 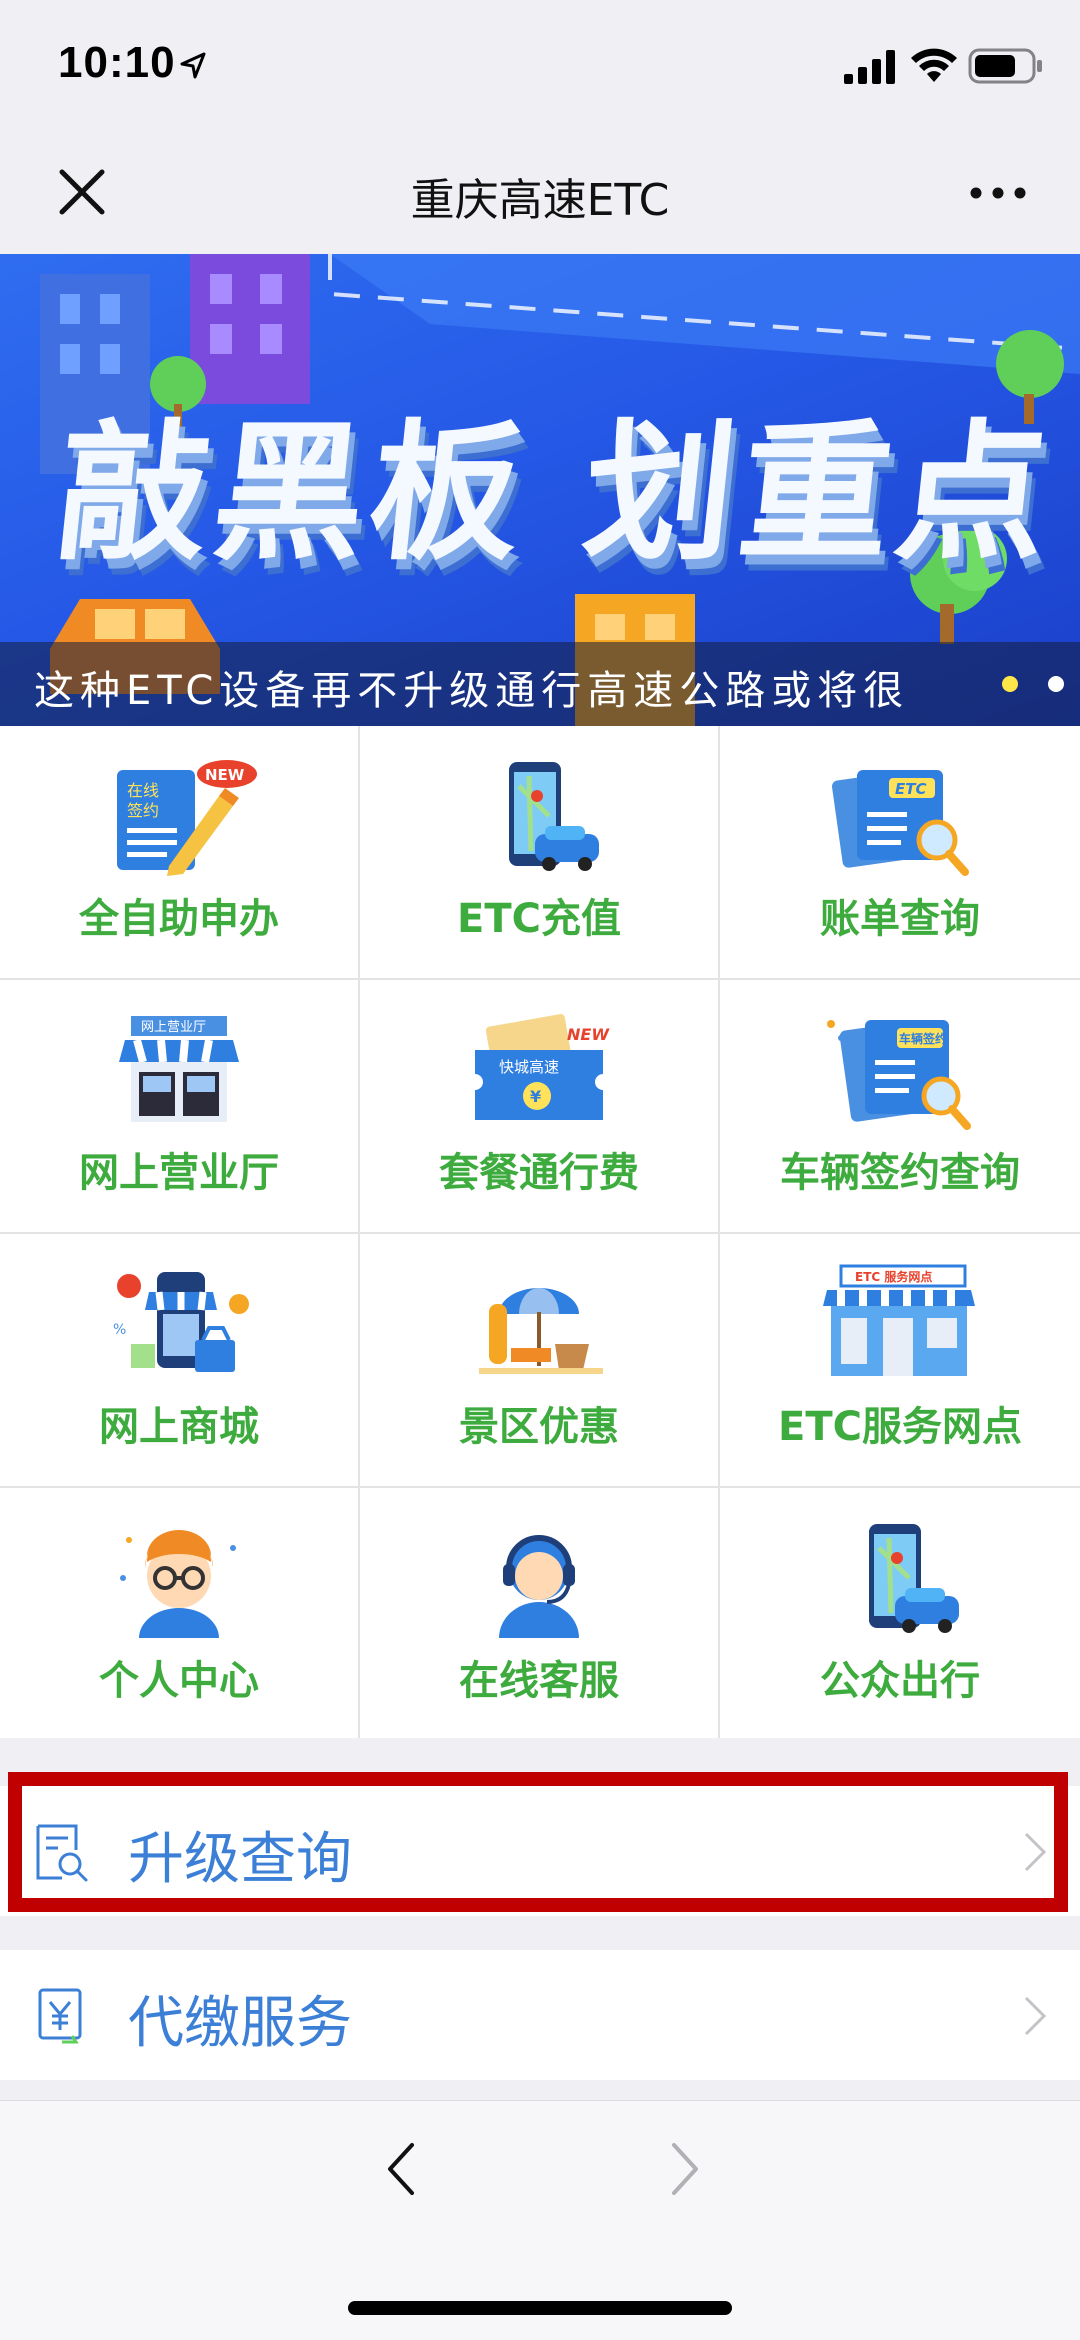 I want to click on grid-item-label: 全自助申办, so click(x=179, y=919).